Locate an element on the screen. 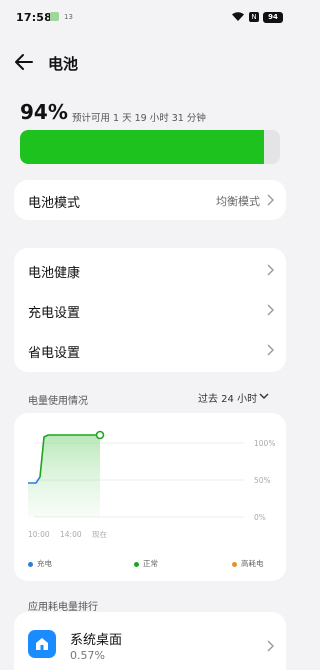  y-tick-0: 0% is located at coordinates (260, 517).